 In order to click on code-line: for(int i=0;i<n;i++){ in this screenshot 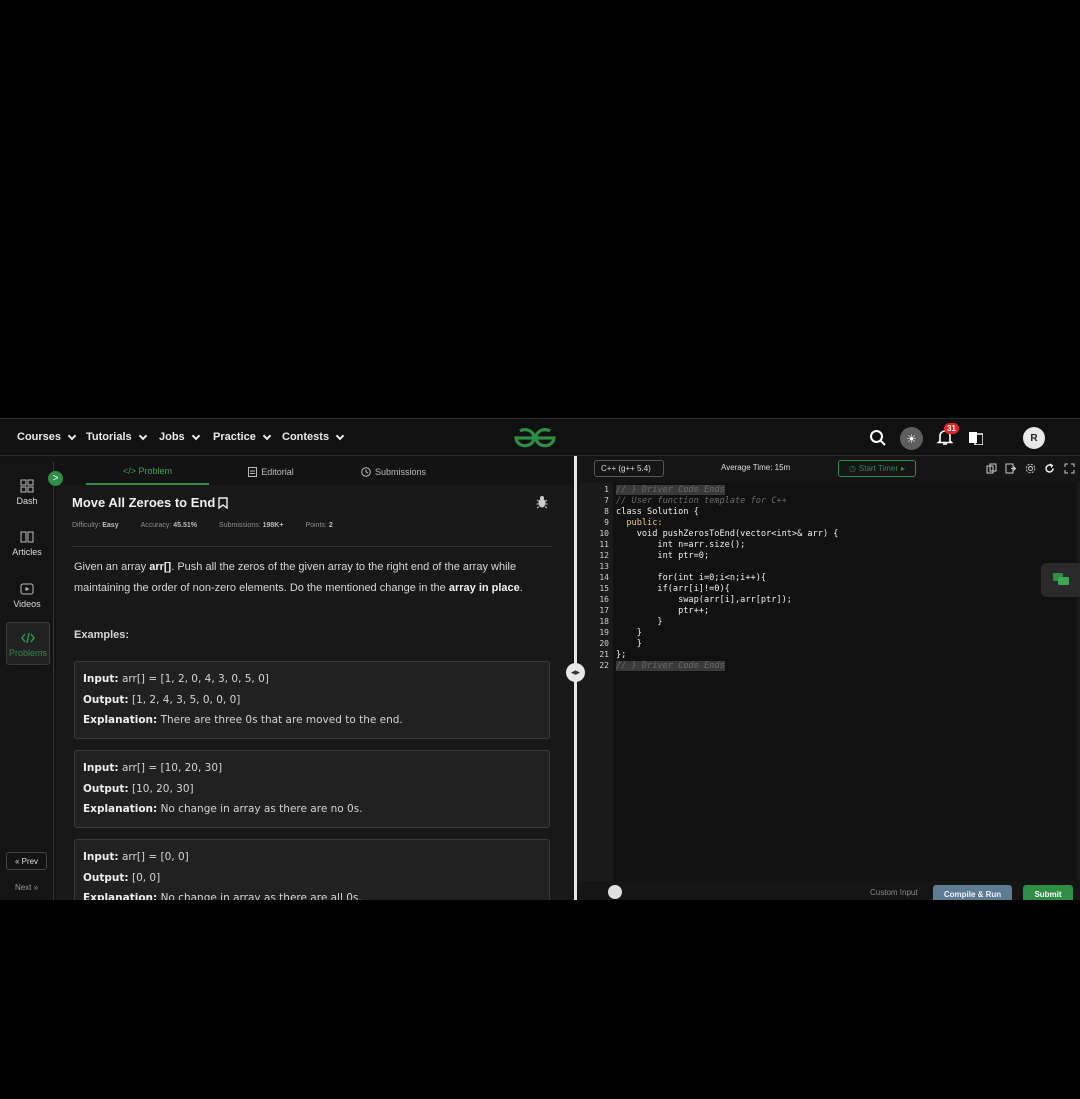, I will do `click(691, 578)`.